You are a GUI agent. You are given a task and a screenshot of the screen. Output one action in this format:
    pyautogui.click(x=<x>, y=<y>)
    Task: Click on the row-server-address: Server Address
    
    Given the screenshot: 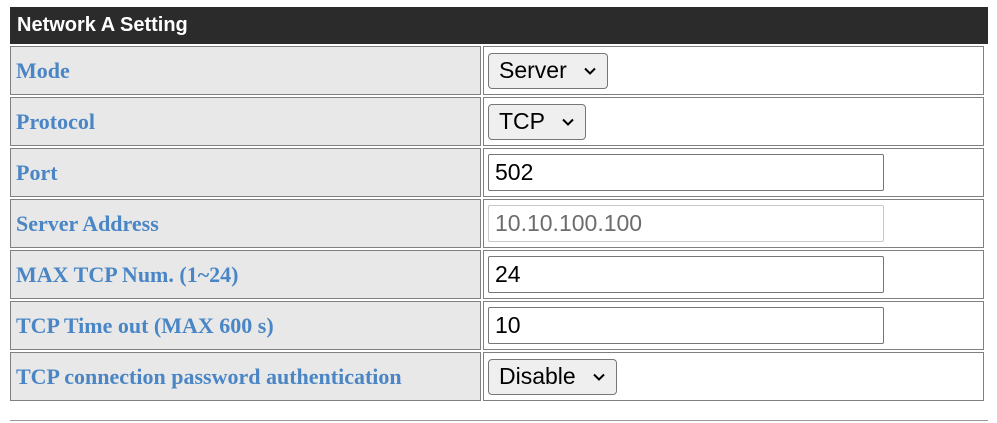 What is the action you would take?
    pyautogui.click(x=497, y=223)
    